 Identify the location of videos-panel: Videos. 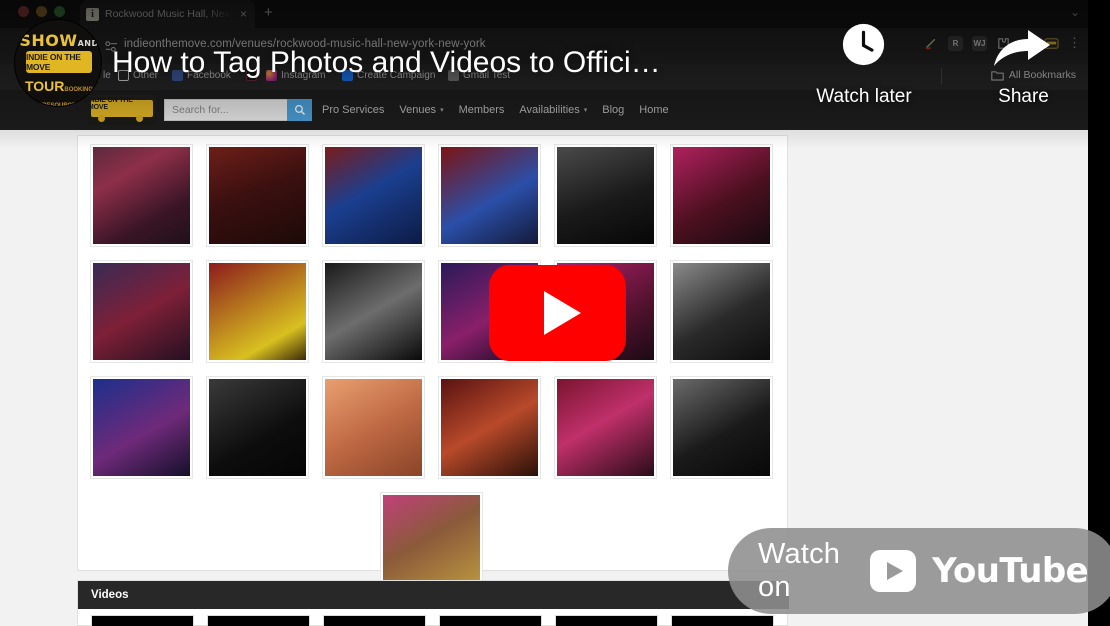
(433, 603).